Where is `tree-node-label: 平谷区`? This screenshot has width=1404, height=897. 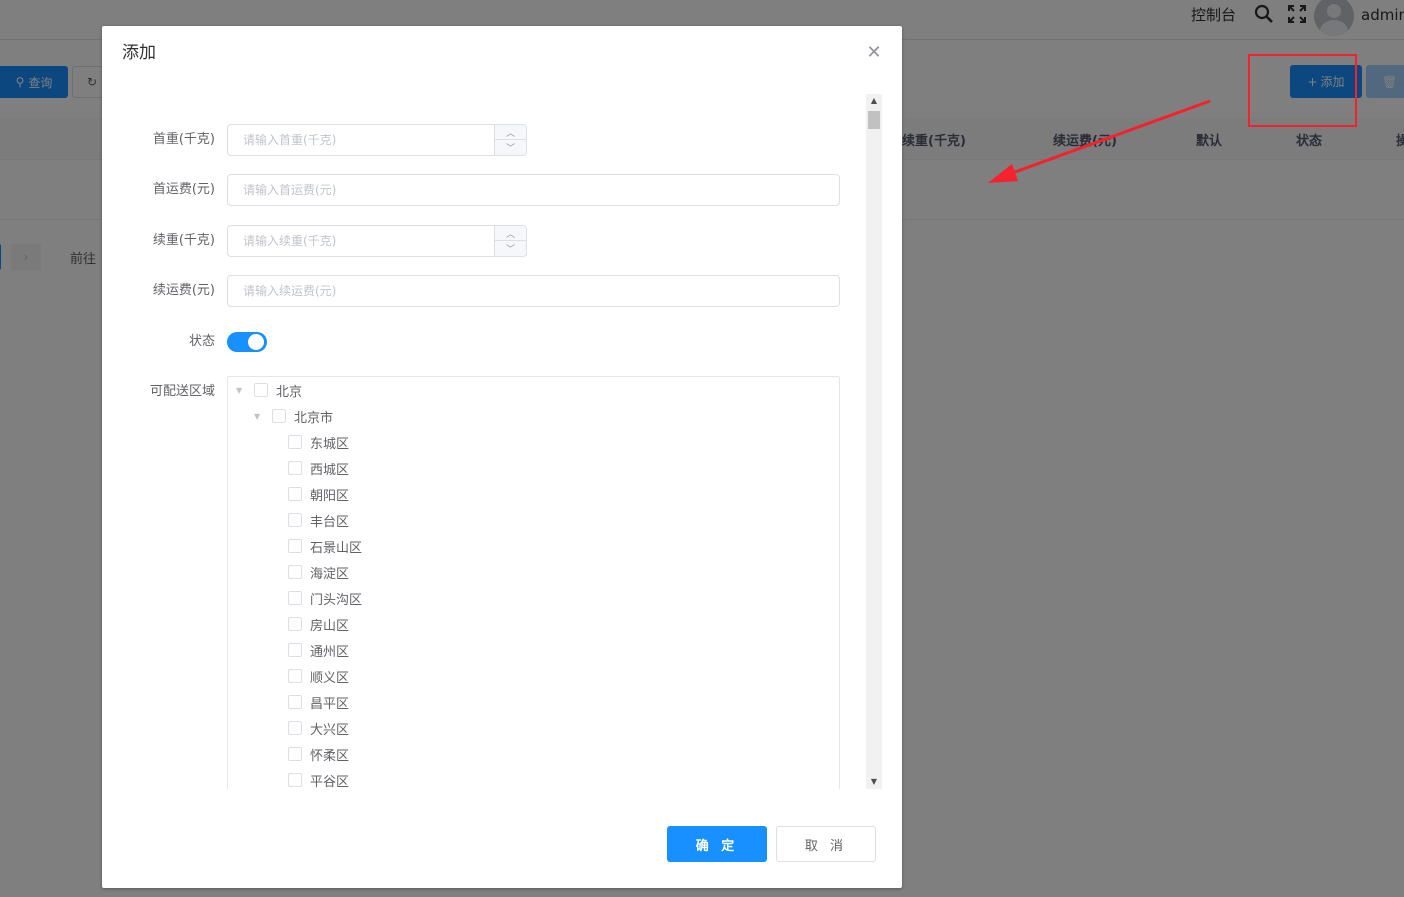
tree-node-label: 平谷区 is located at coordinates (330, 782).